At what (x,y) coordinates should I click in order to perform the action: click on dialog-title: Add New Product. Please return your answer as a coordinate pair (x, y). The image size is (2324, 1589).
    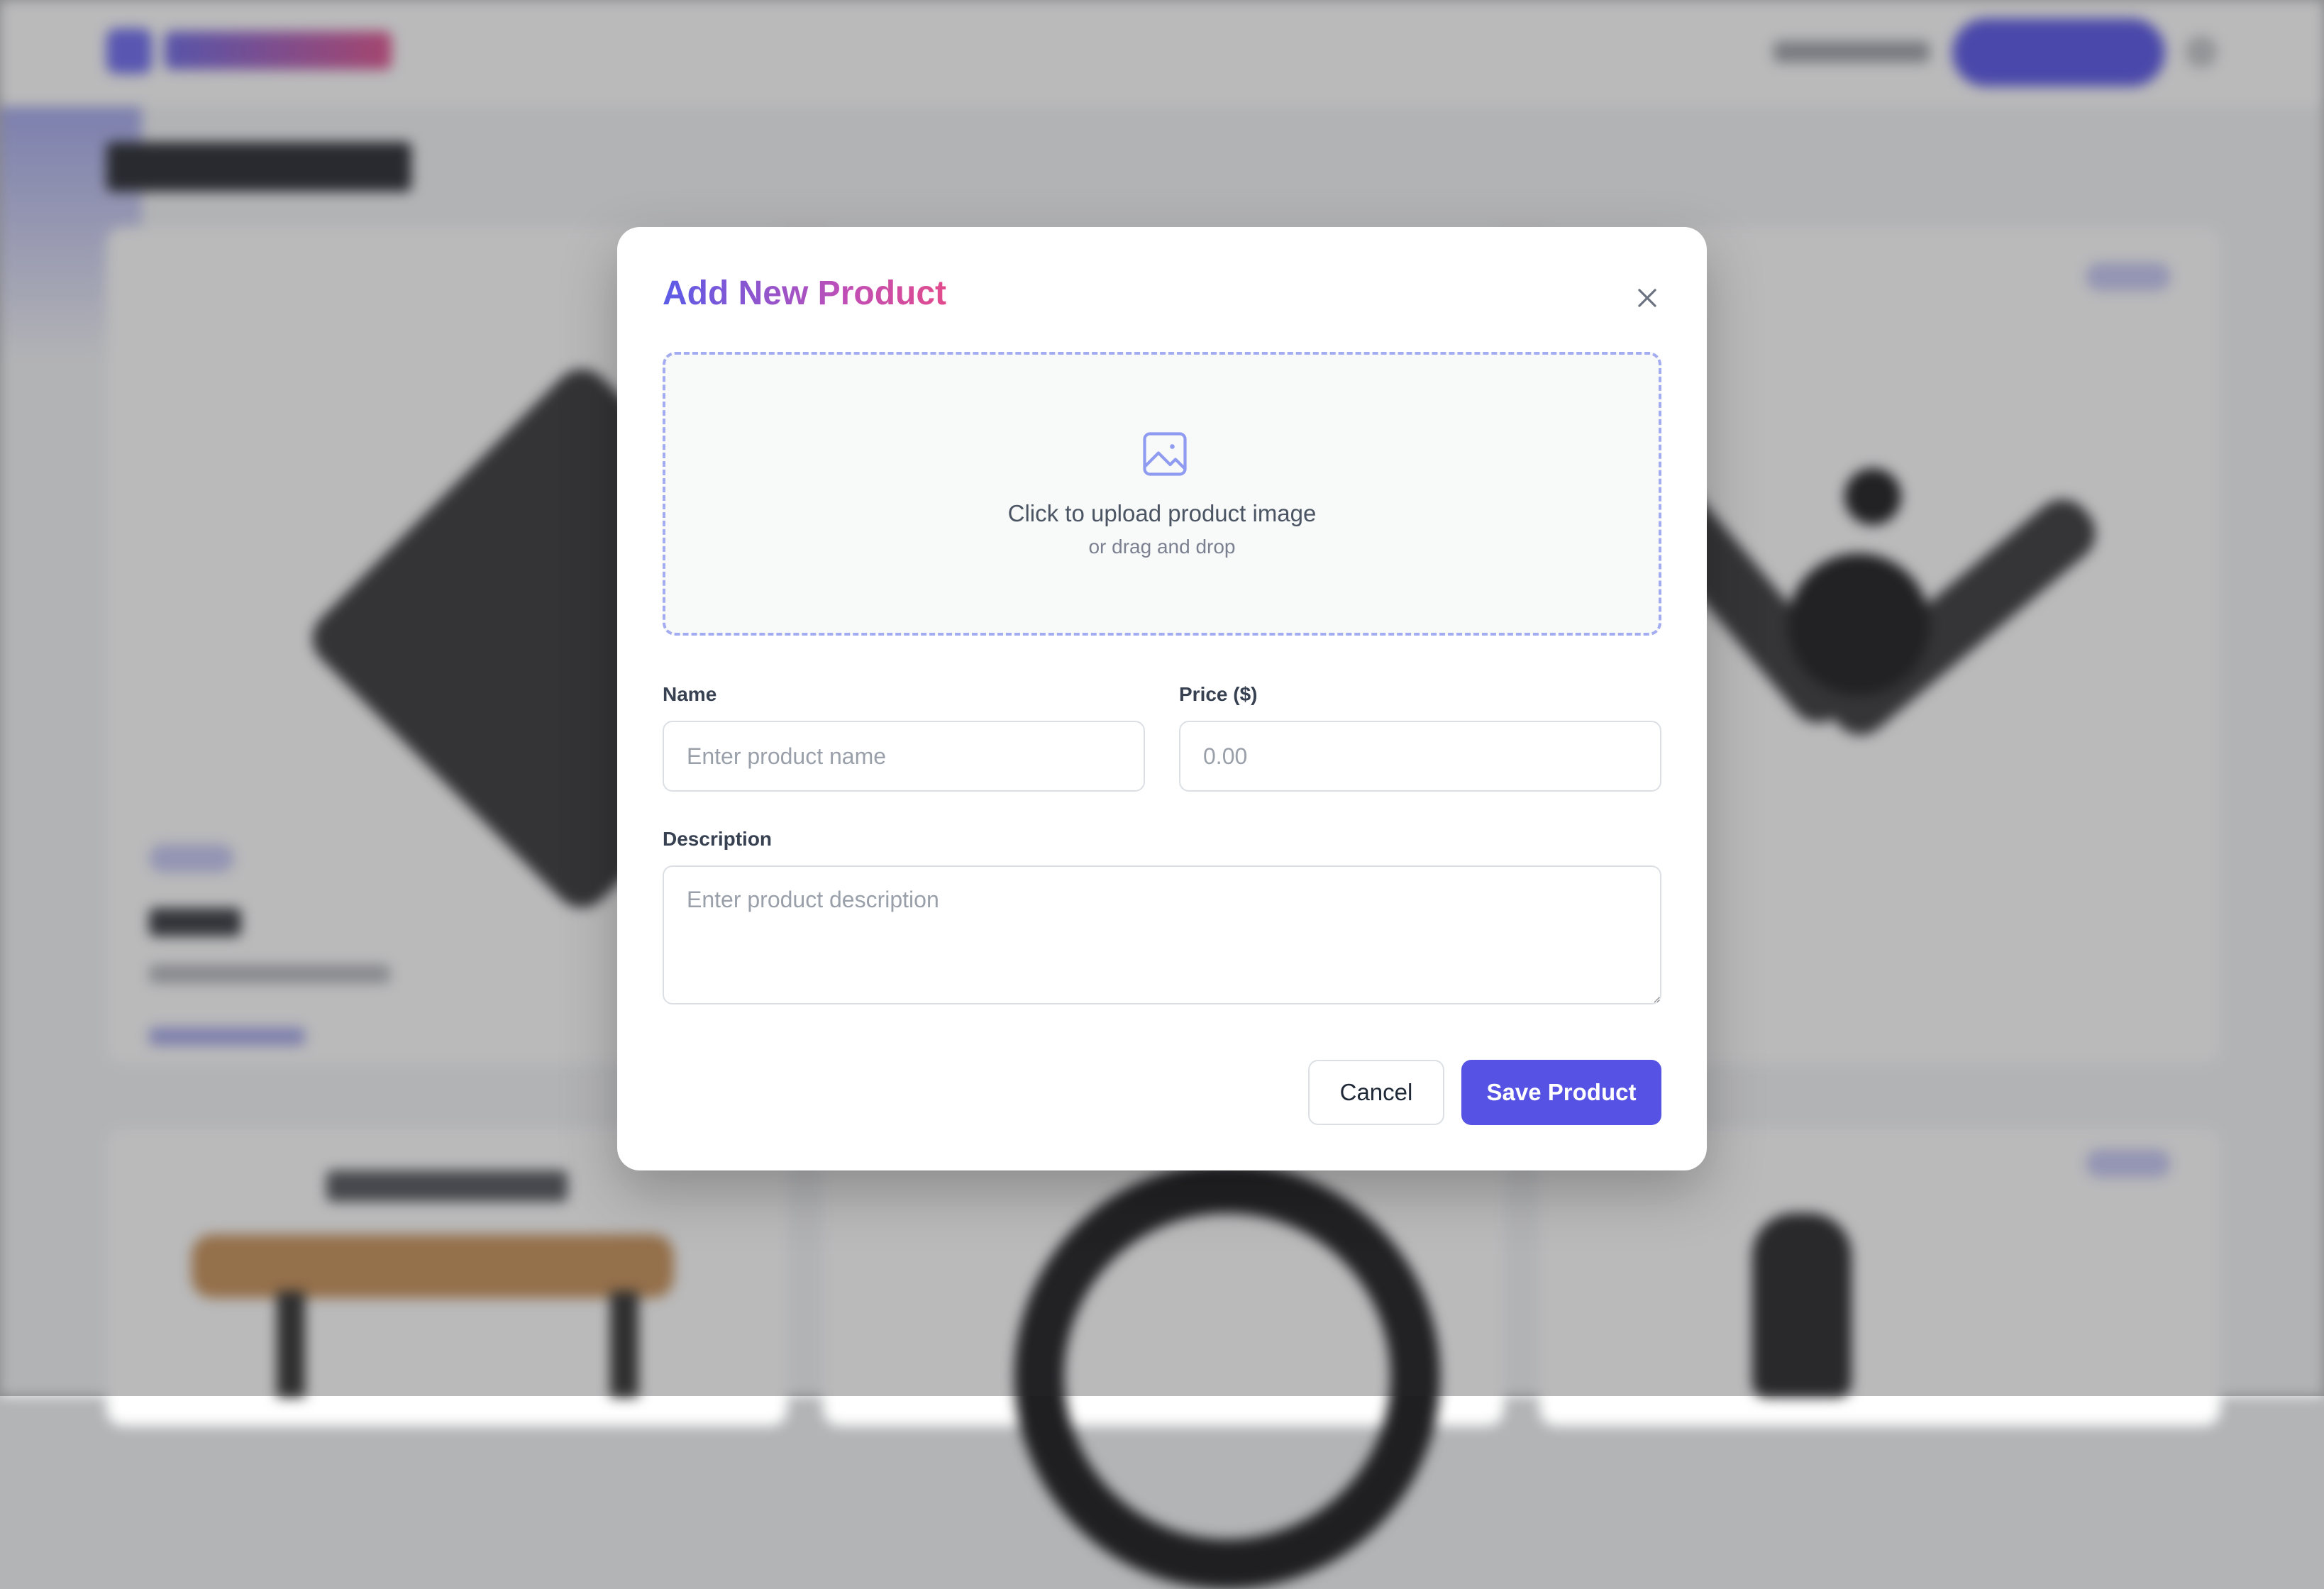
    Looking at the image, I should click on (804, 293).